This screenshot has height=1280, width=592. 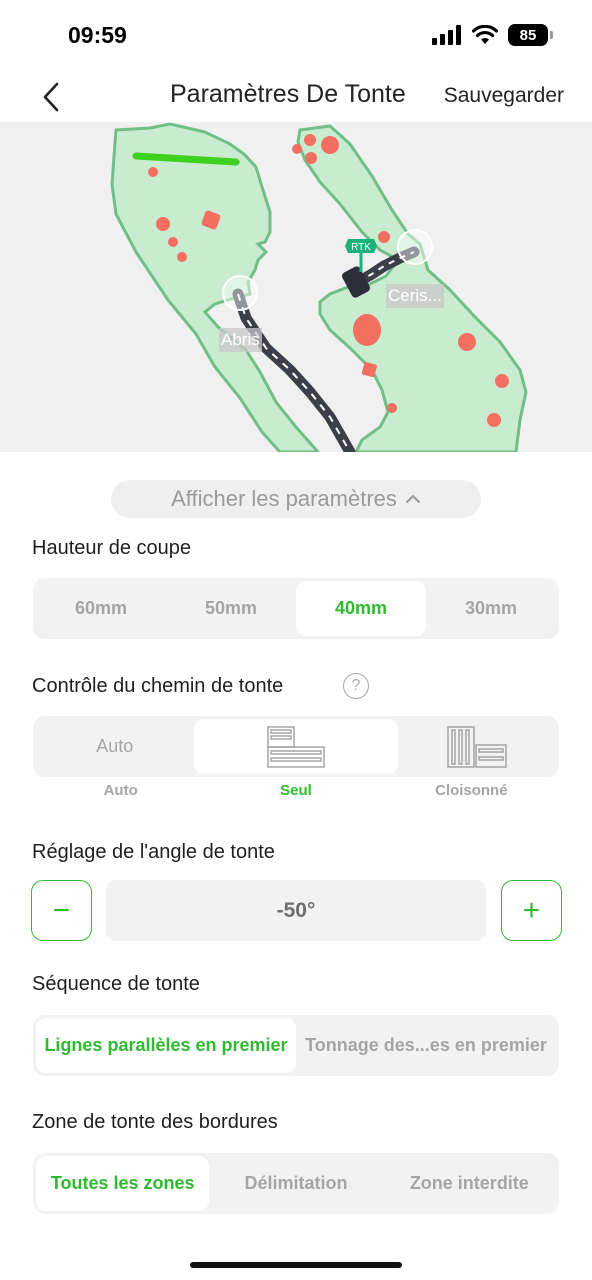 I want to click on path-option-seul, so click(x=296, y=746).